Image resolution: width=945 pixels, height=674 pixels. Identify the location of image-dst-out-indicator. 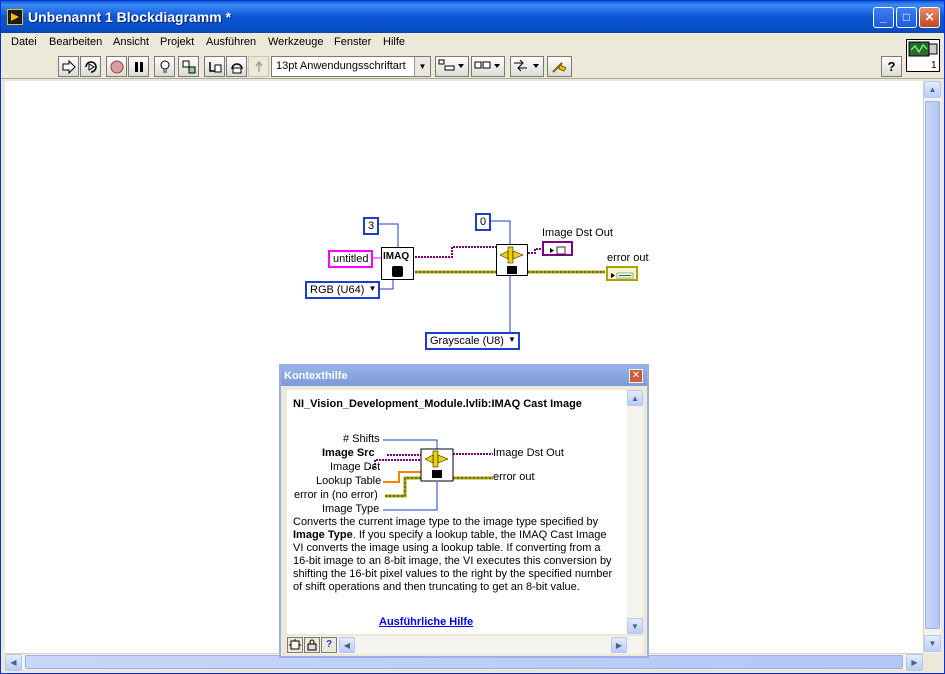
(557, 248).